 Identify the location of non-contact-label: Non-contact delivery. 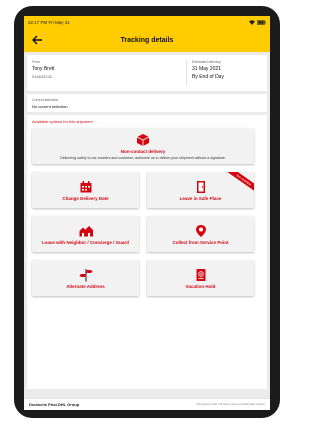
(143, 151).